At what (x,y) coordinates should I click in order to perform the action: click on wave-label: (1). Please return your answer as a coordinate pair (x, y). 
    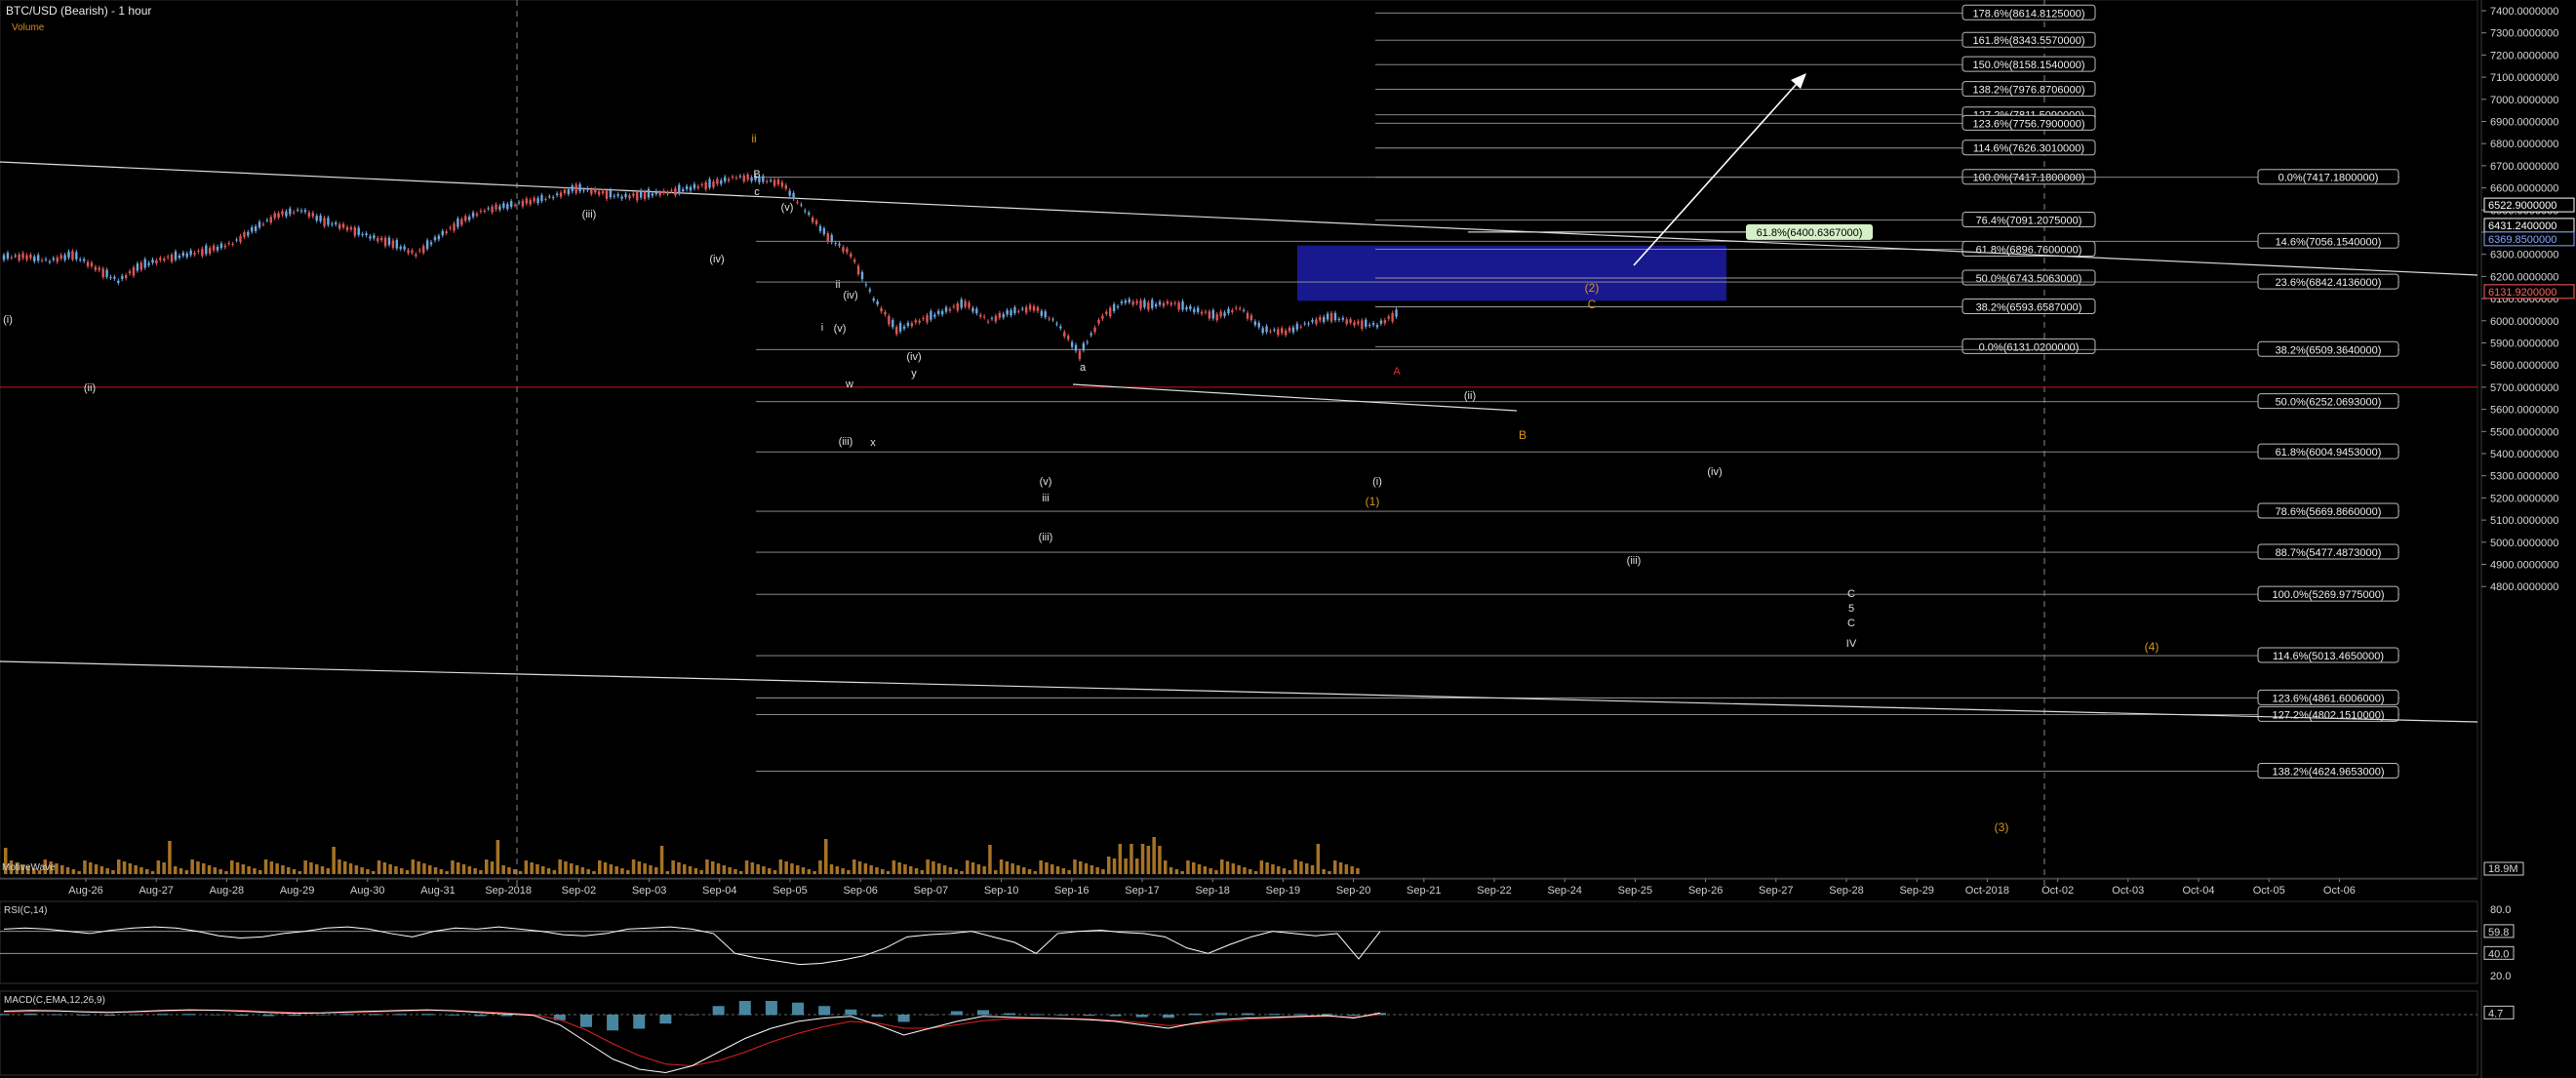
    Looking at the image, I should click on (1373, 501).